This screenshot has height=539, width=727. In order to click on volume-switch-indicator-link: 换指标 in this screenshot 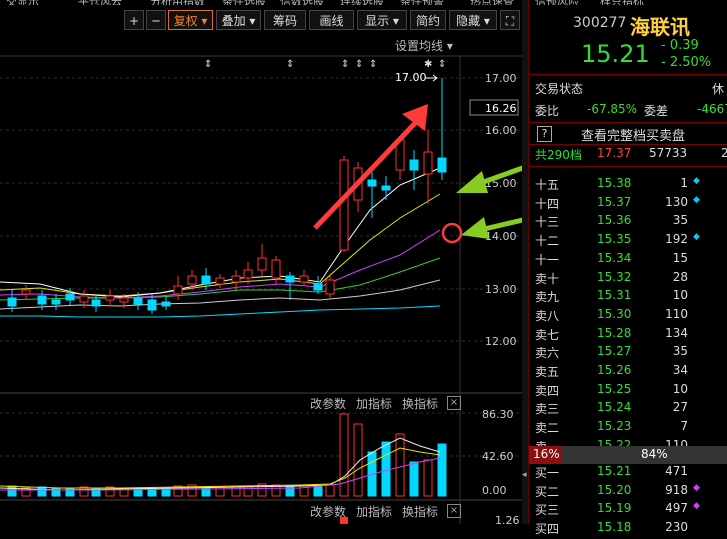, I will do `click(420, 403)`.